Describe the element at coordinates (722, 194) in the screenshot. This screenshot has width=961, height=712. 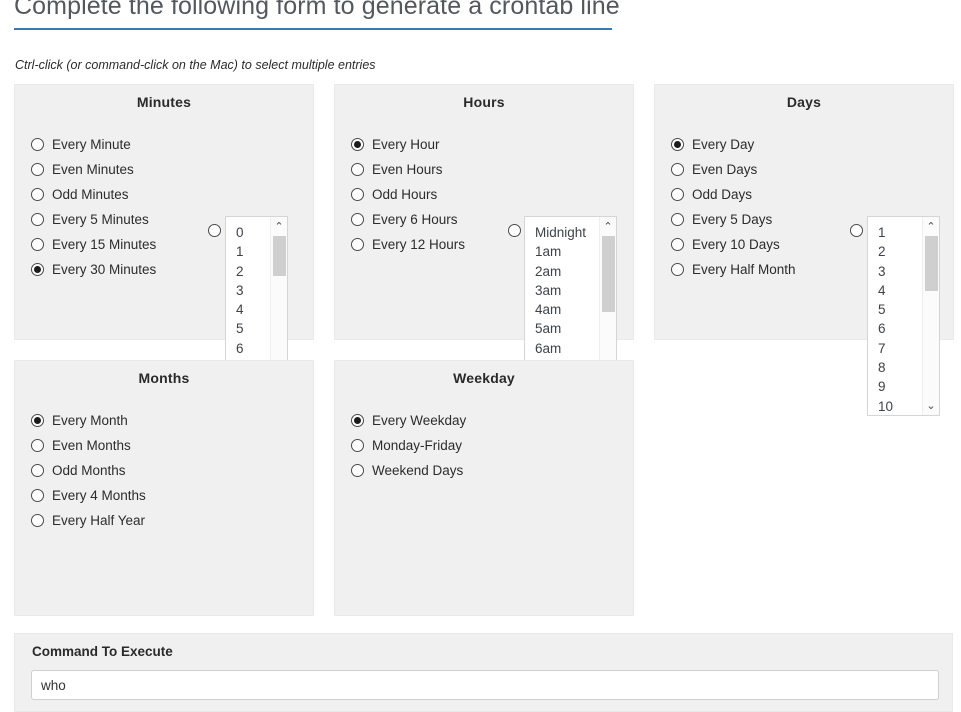
I see `radio-label: Odd Days` at that location.